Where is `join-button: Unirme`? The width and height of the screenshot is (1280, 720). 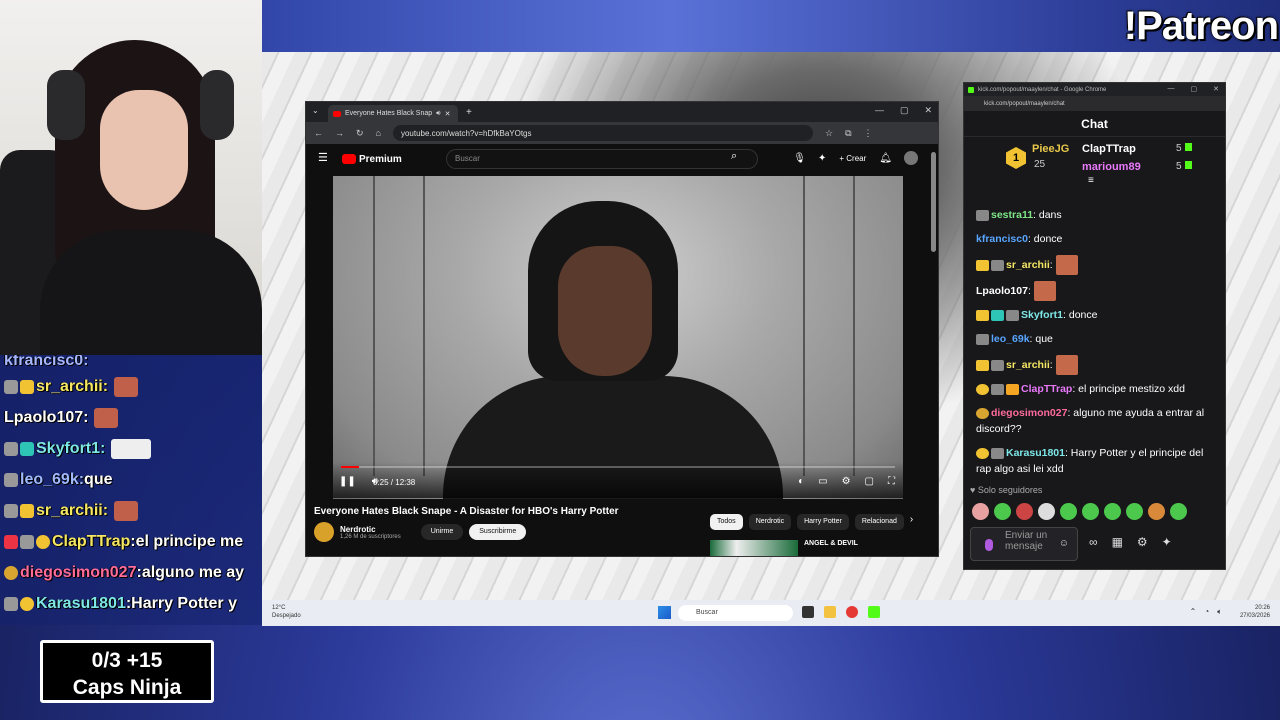 join-button: Unirme is located at coordinates (442, 532).